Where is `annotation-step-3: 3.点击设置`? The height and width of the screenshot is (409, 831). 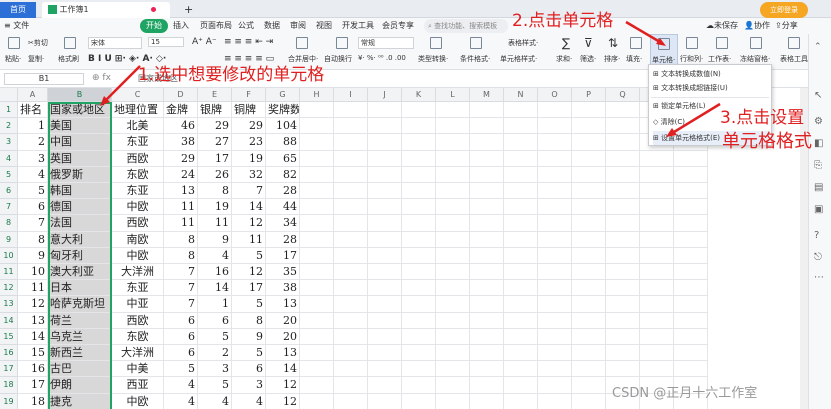
annotation-step-3: 3.点击设置 is located at coordinates (762, 118).